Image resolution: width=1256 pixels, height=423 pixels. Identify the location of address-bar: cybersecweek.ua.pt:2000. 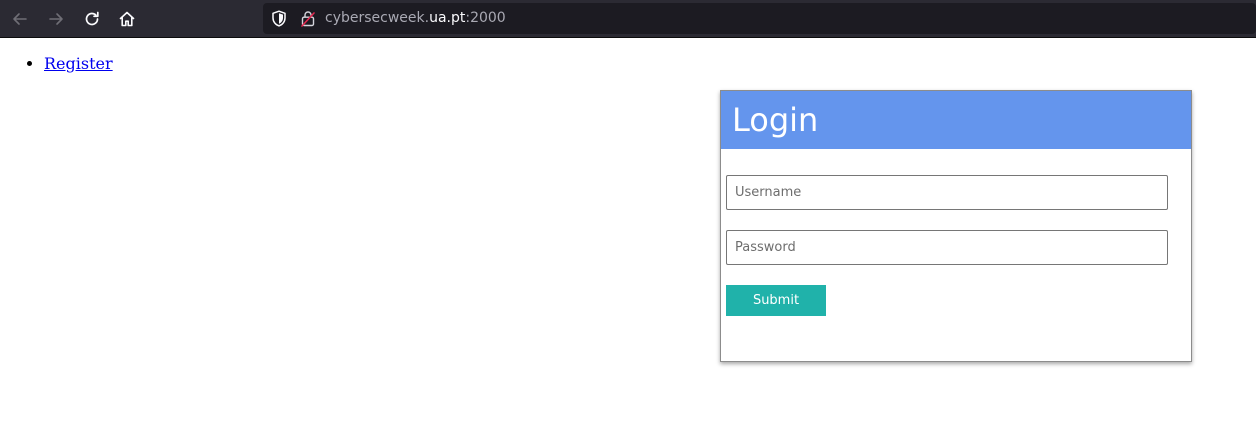
(759, 18).